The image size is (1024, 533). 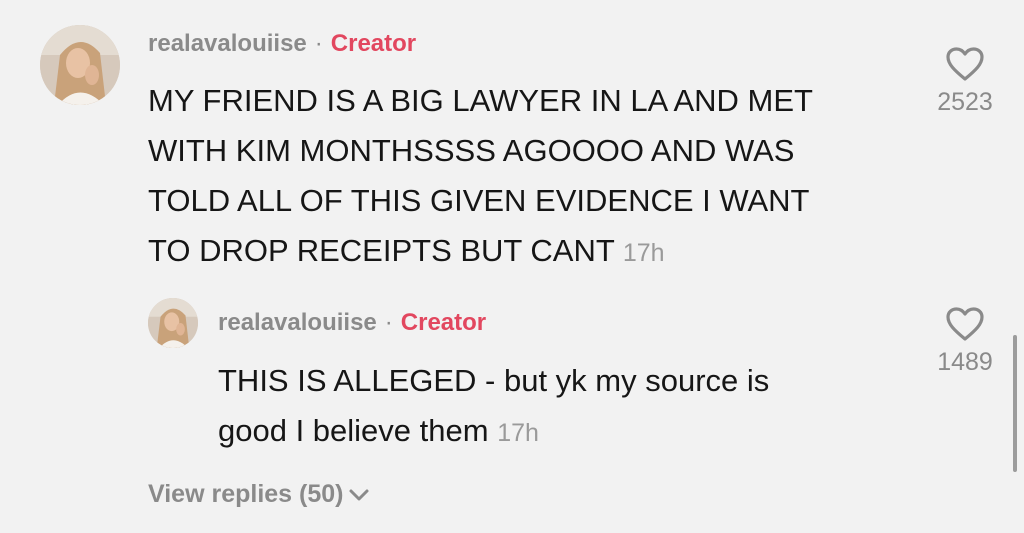 I want to click on commenter-avatar, so click(x=80, y=65).